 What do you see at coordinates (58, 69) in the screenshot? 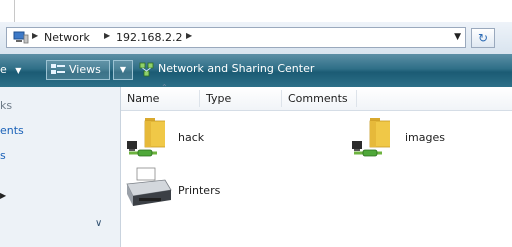
I see `views-icon` at bounding box center [58, 69].